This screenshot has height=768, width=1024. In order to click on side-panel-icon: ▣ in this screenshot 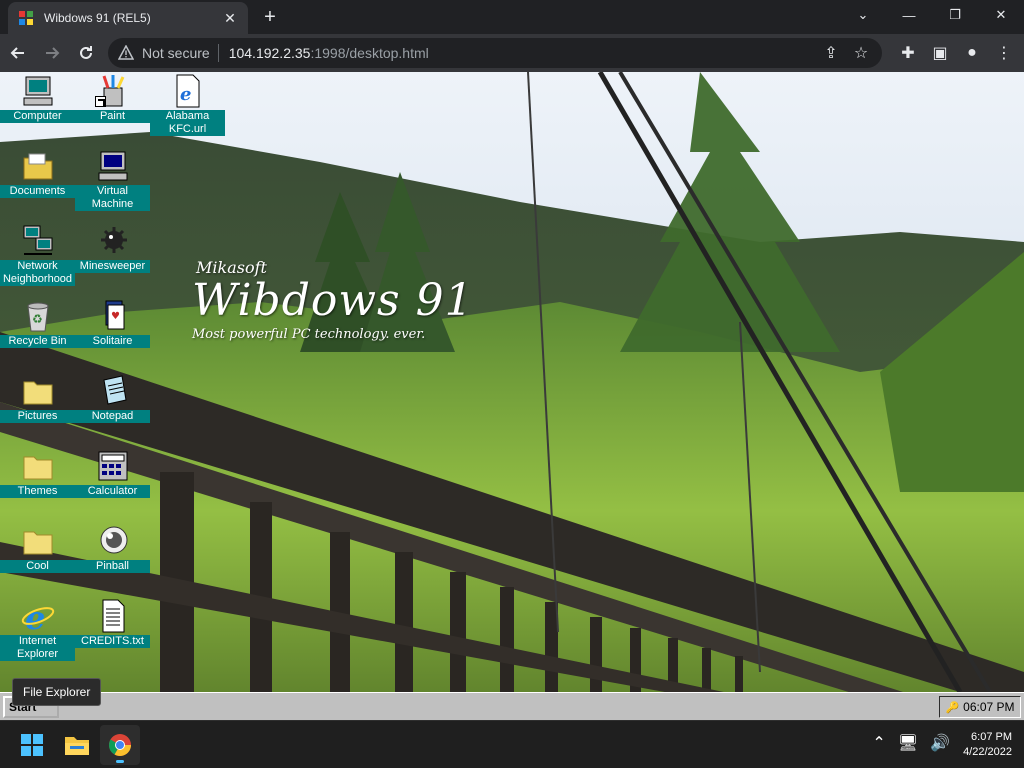, I will do `click(940, 53)`.